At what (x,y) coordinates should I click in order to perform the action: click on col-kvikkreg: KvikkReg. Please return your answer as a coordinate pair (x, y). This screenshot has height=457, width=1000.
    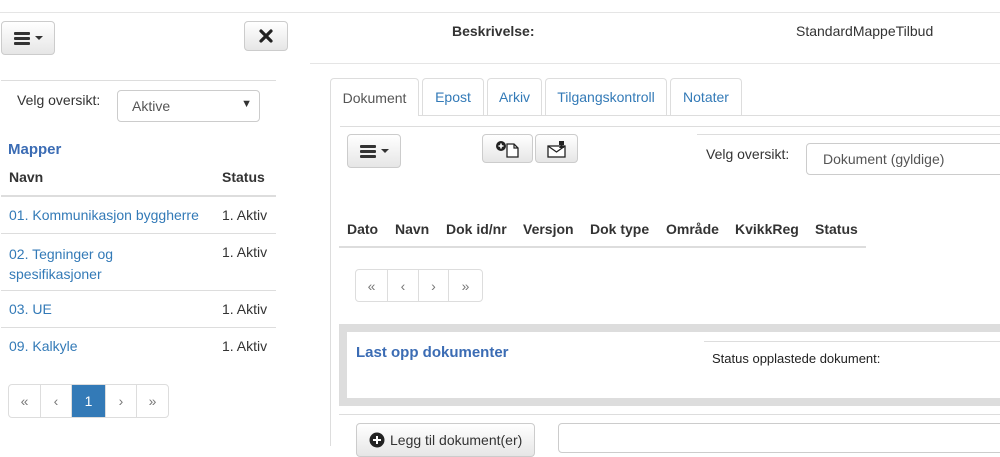
    Looking at the image, I should click on (767, 229).